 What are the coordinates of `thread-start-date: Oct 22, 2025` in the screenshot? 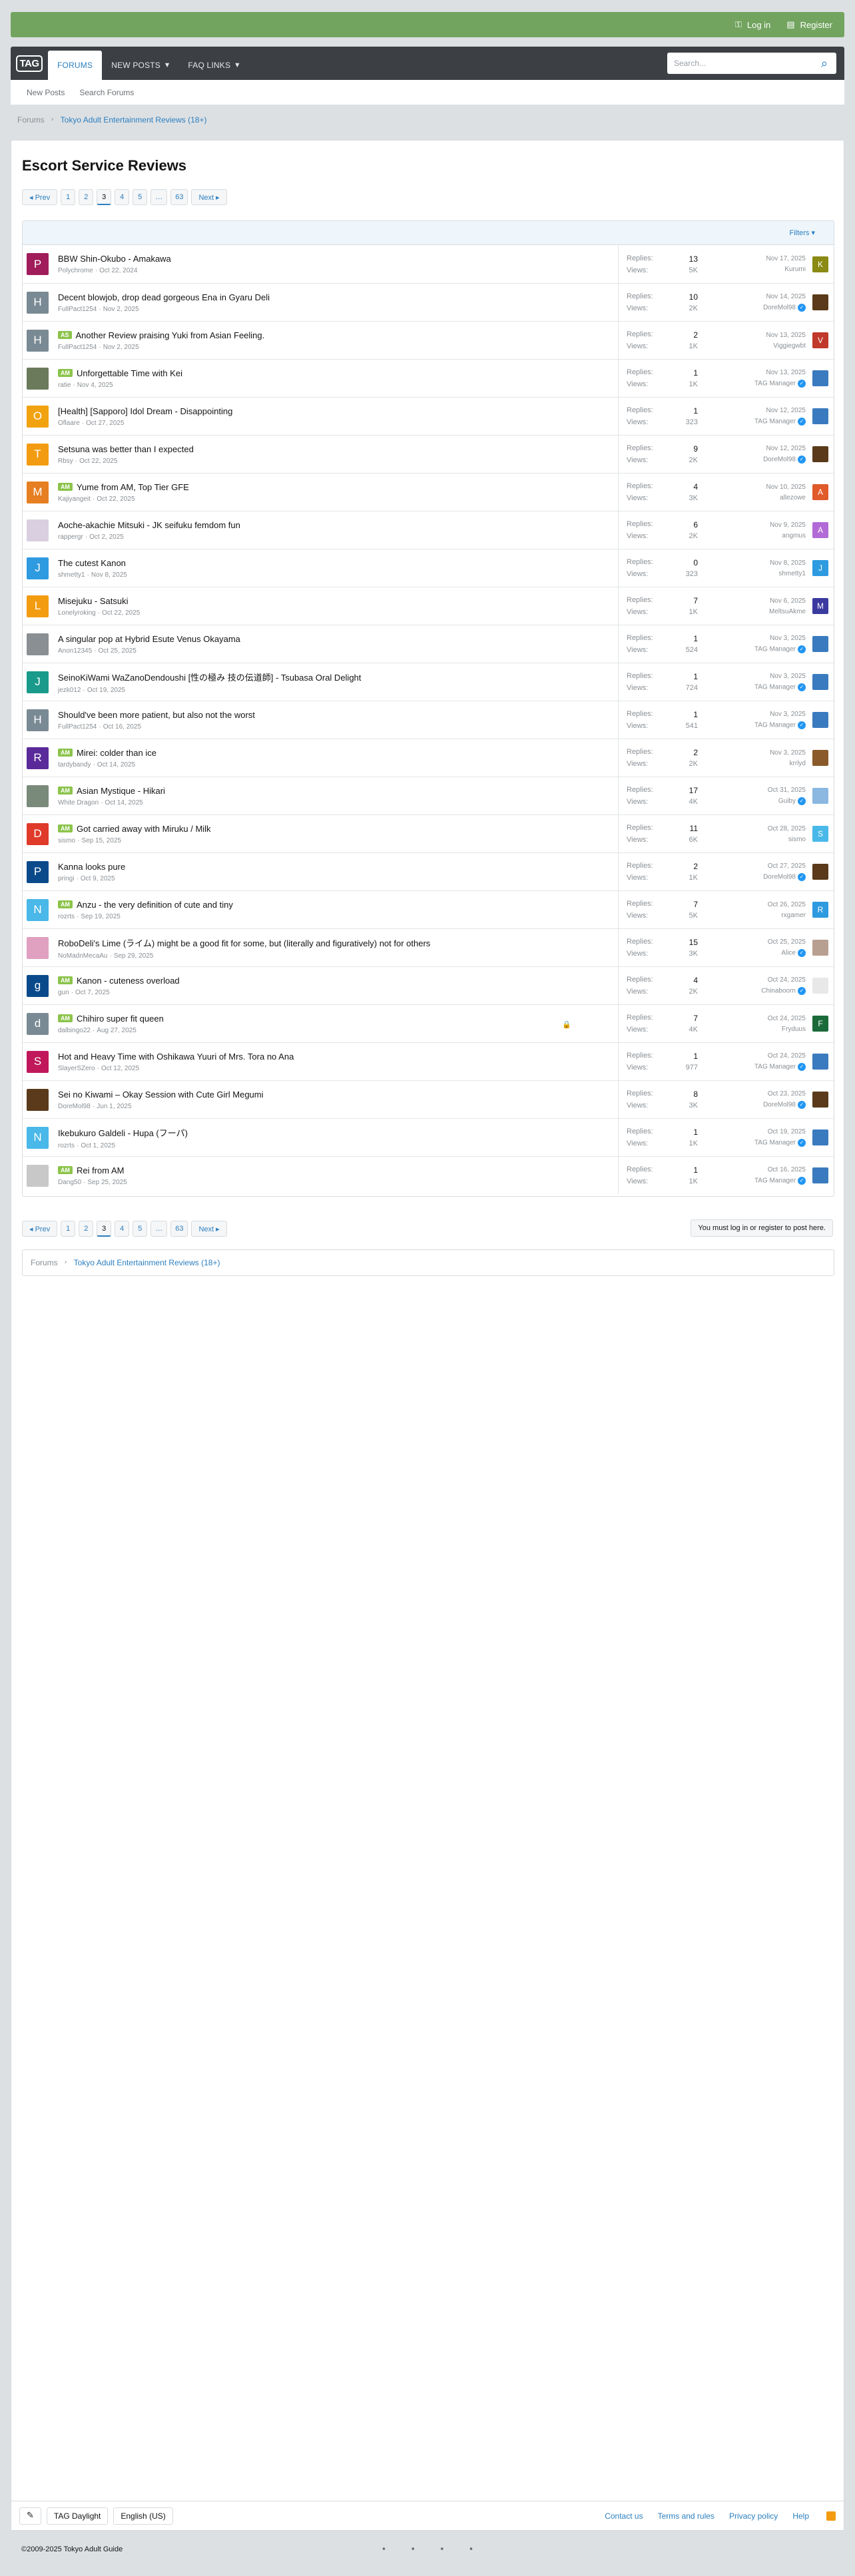 It's located at (98, 461).